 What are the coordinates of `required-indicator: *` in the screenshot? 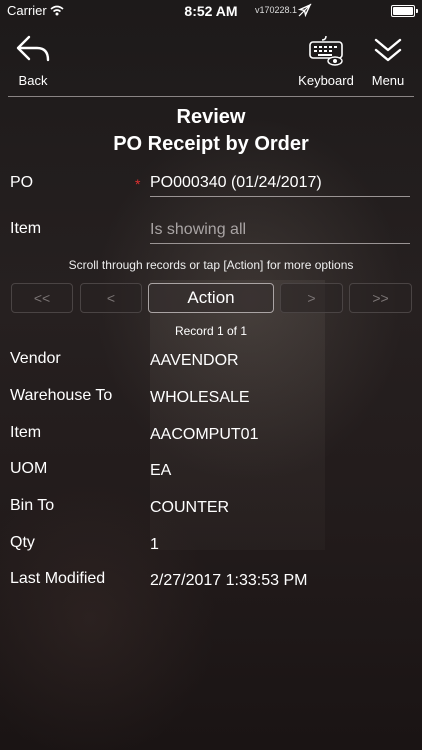 It's located at (138, 184).